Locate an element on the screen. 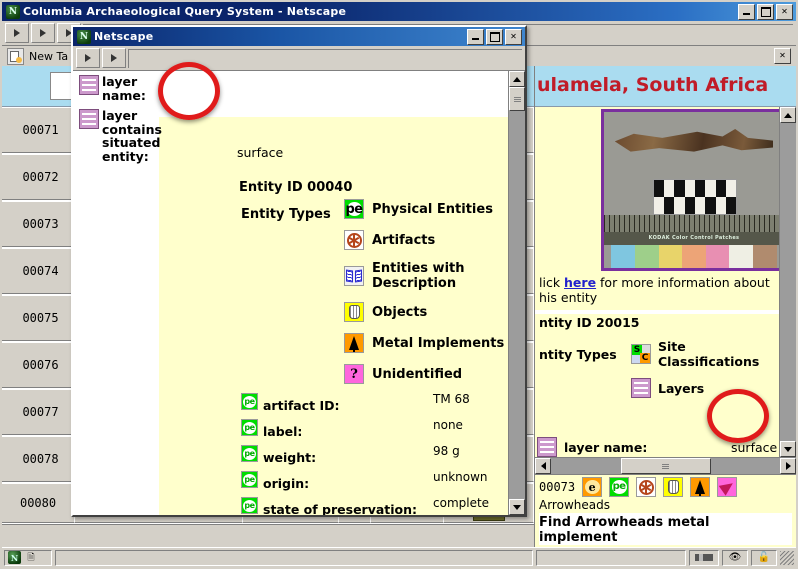  list-item: Objects is located at coordinates (426, 312).